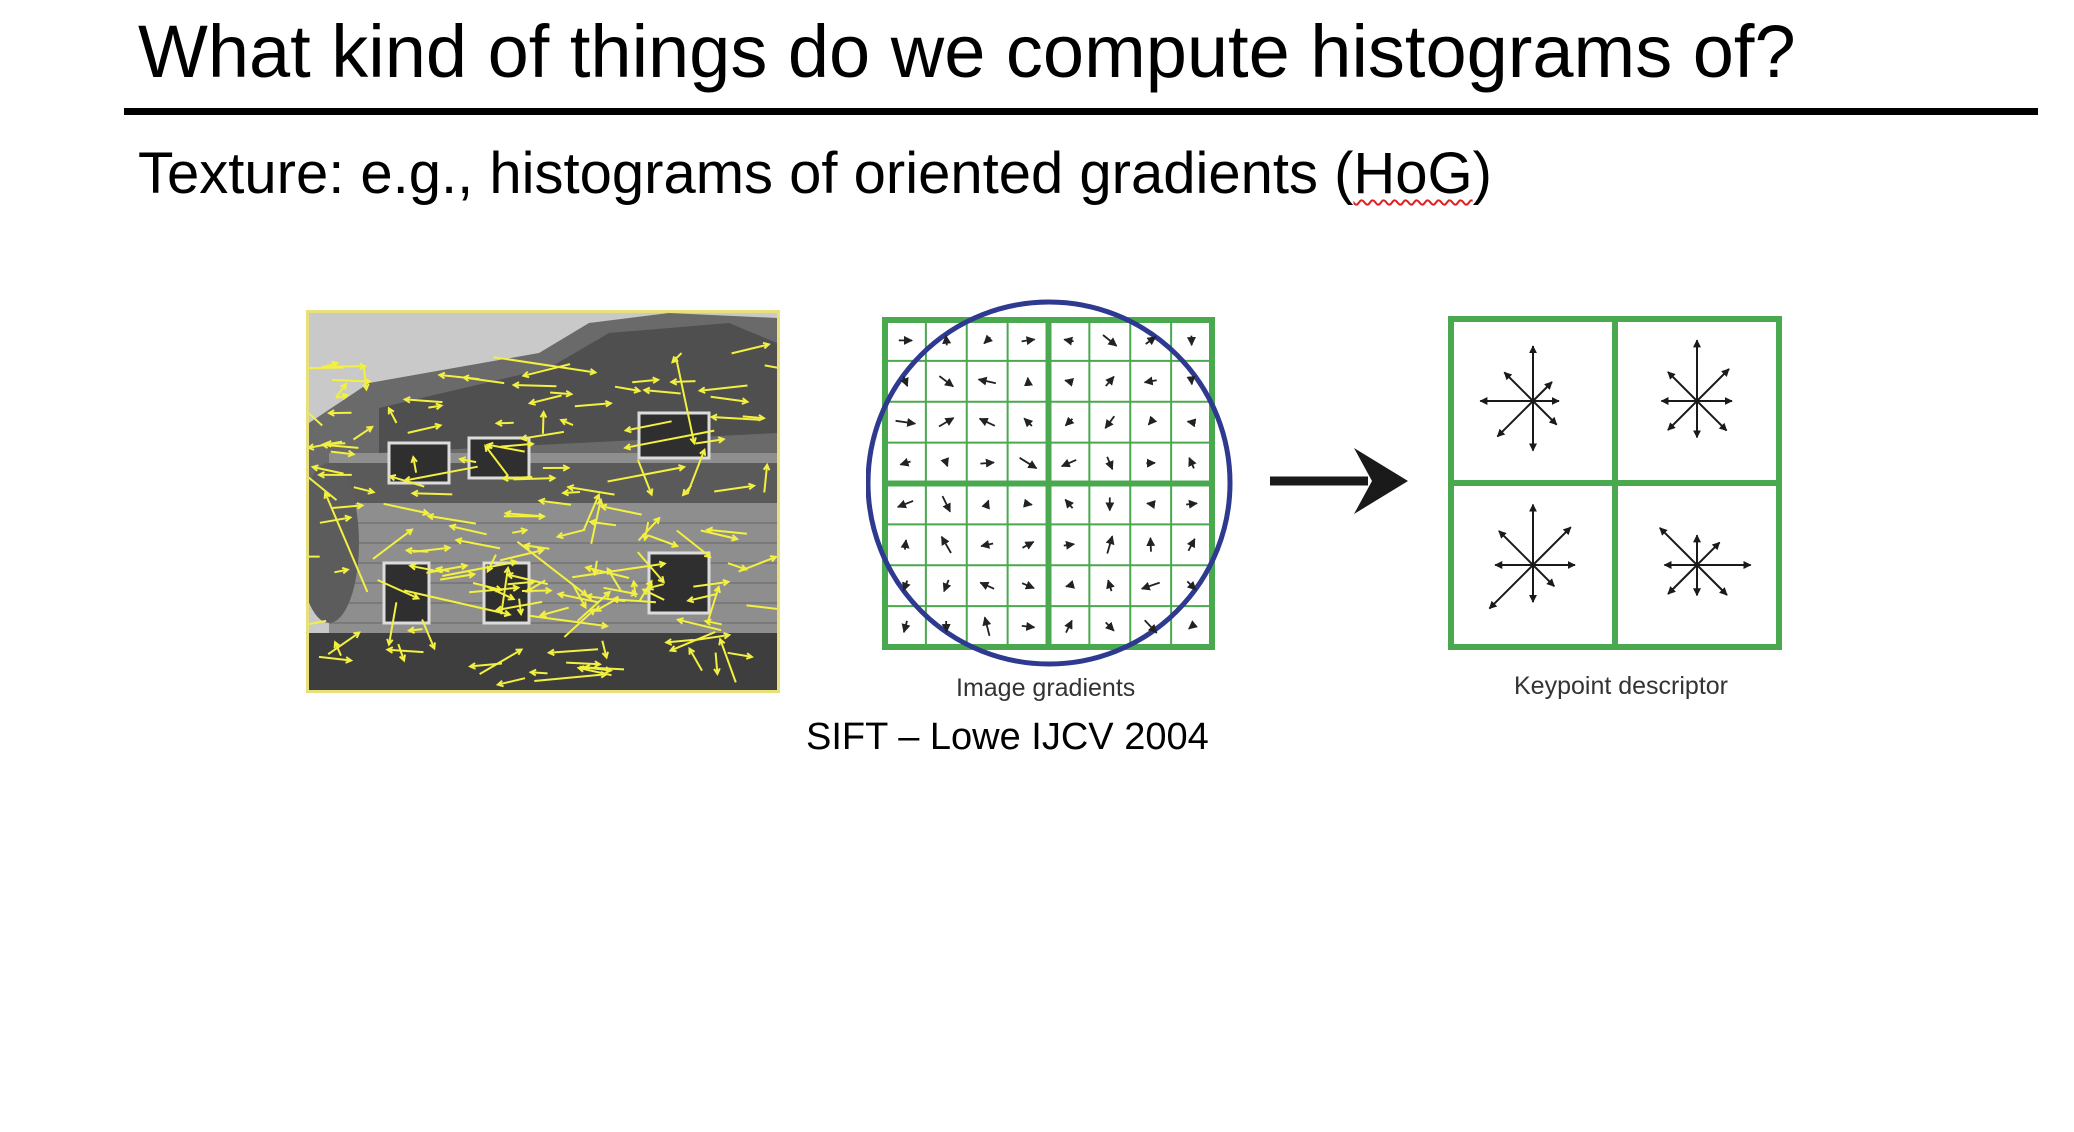 The image size is (2074, 1132). I want to click on figure-caption: SIFT – Lowe IJCV 2004, so click(1007, 737).